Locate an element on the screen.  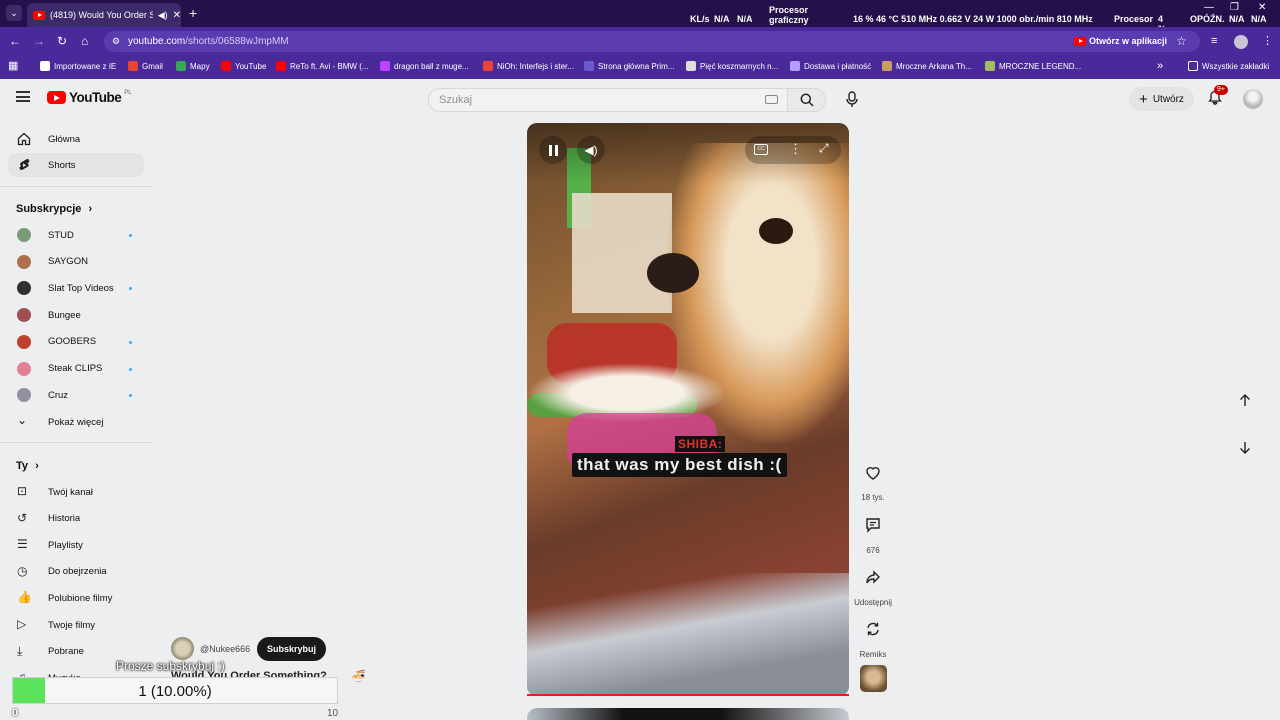
sidebar-item-label: Bungee is located at coordinates (64, 315).